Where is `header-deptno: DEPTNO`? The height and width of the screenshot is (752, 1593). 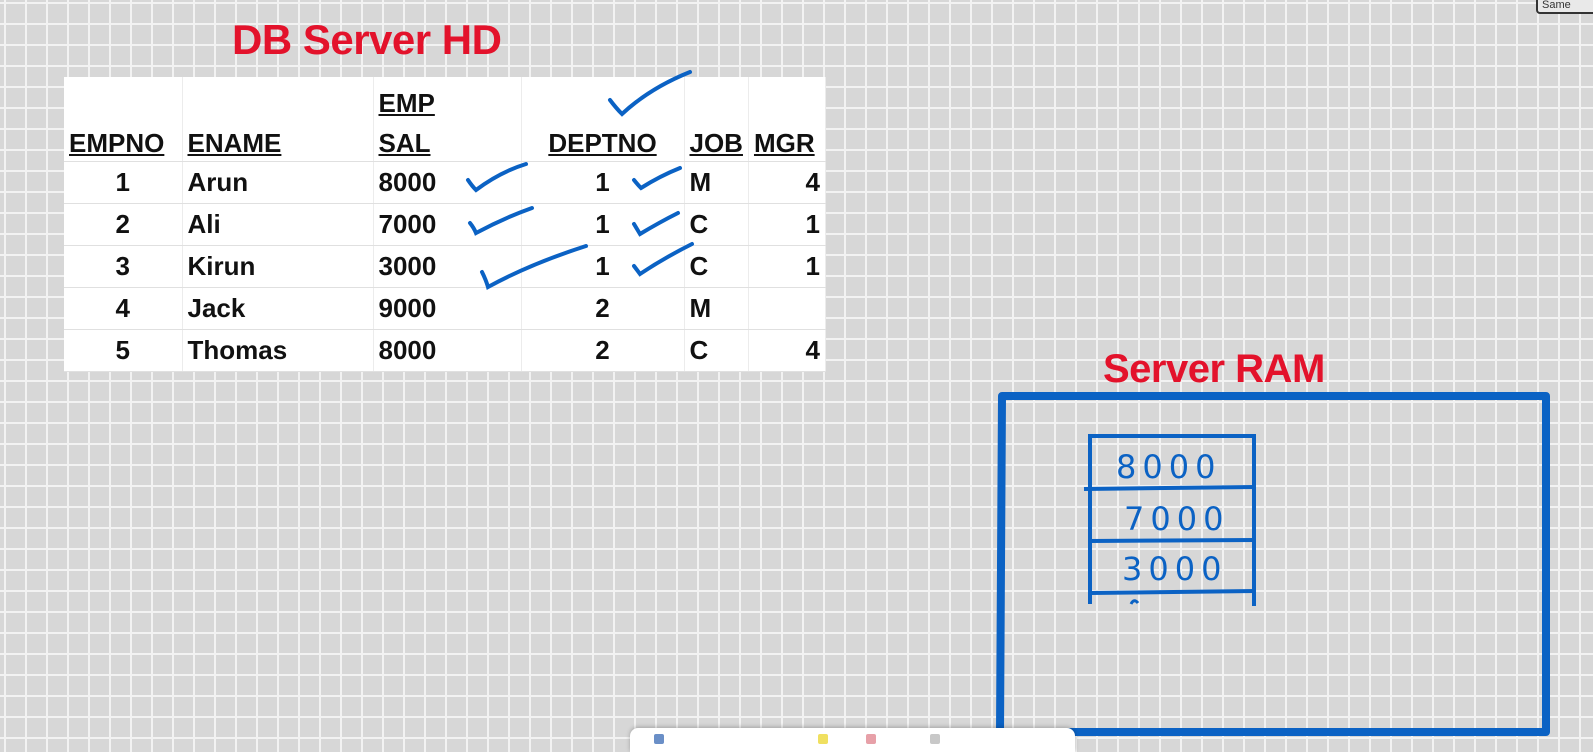 header-deptno: DEPTNO is located at coordinates (603, 140).